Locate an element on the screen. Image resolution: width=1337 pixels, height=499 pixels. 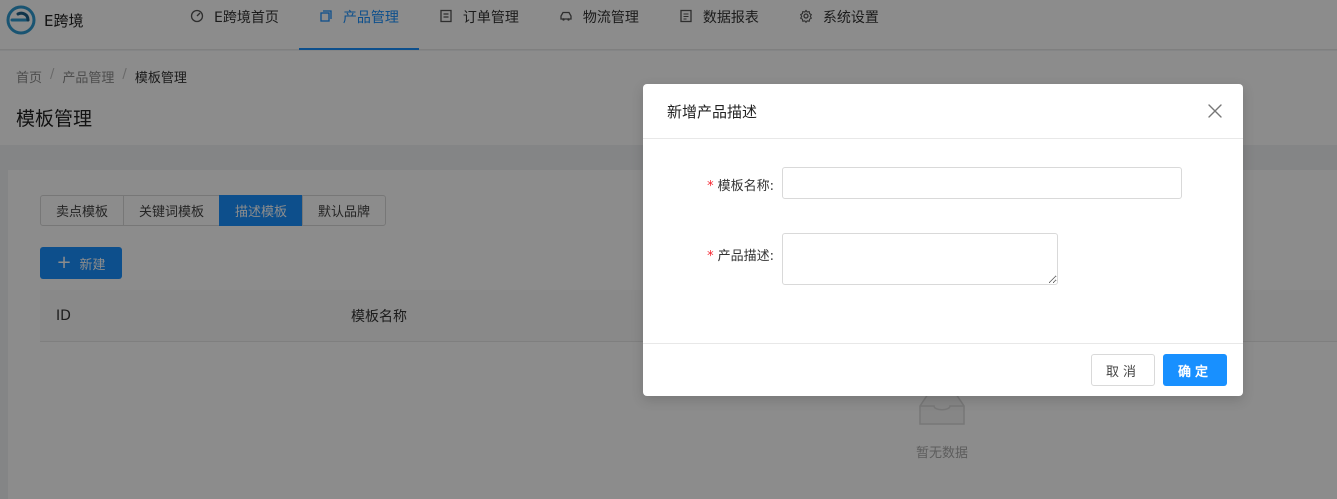
modal-footer: 取消 确定 is located at coordinates (943, 369).